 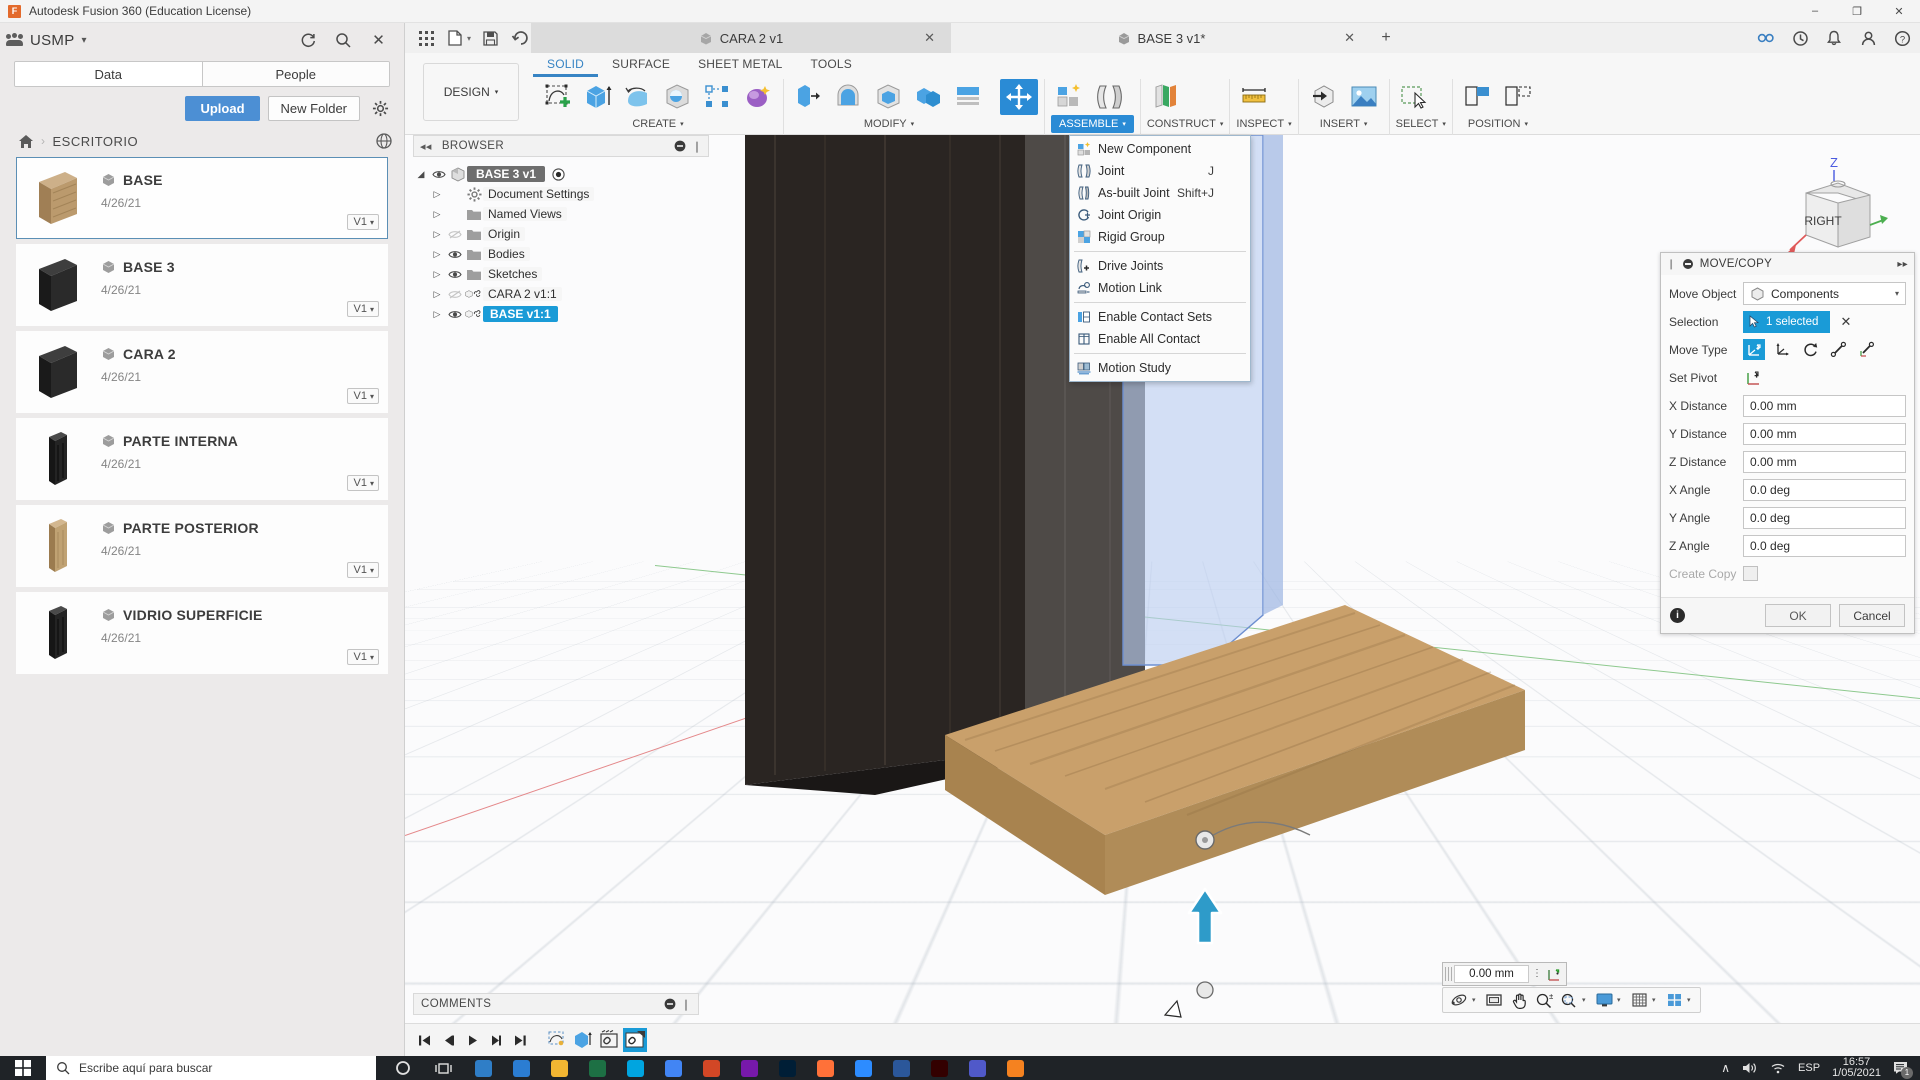 I want to click on list-item: BASE 3 4/26/21 V1 ▾, so click(x=202, y=285).